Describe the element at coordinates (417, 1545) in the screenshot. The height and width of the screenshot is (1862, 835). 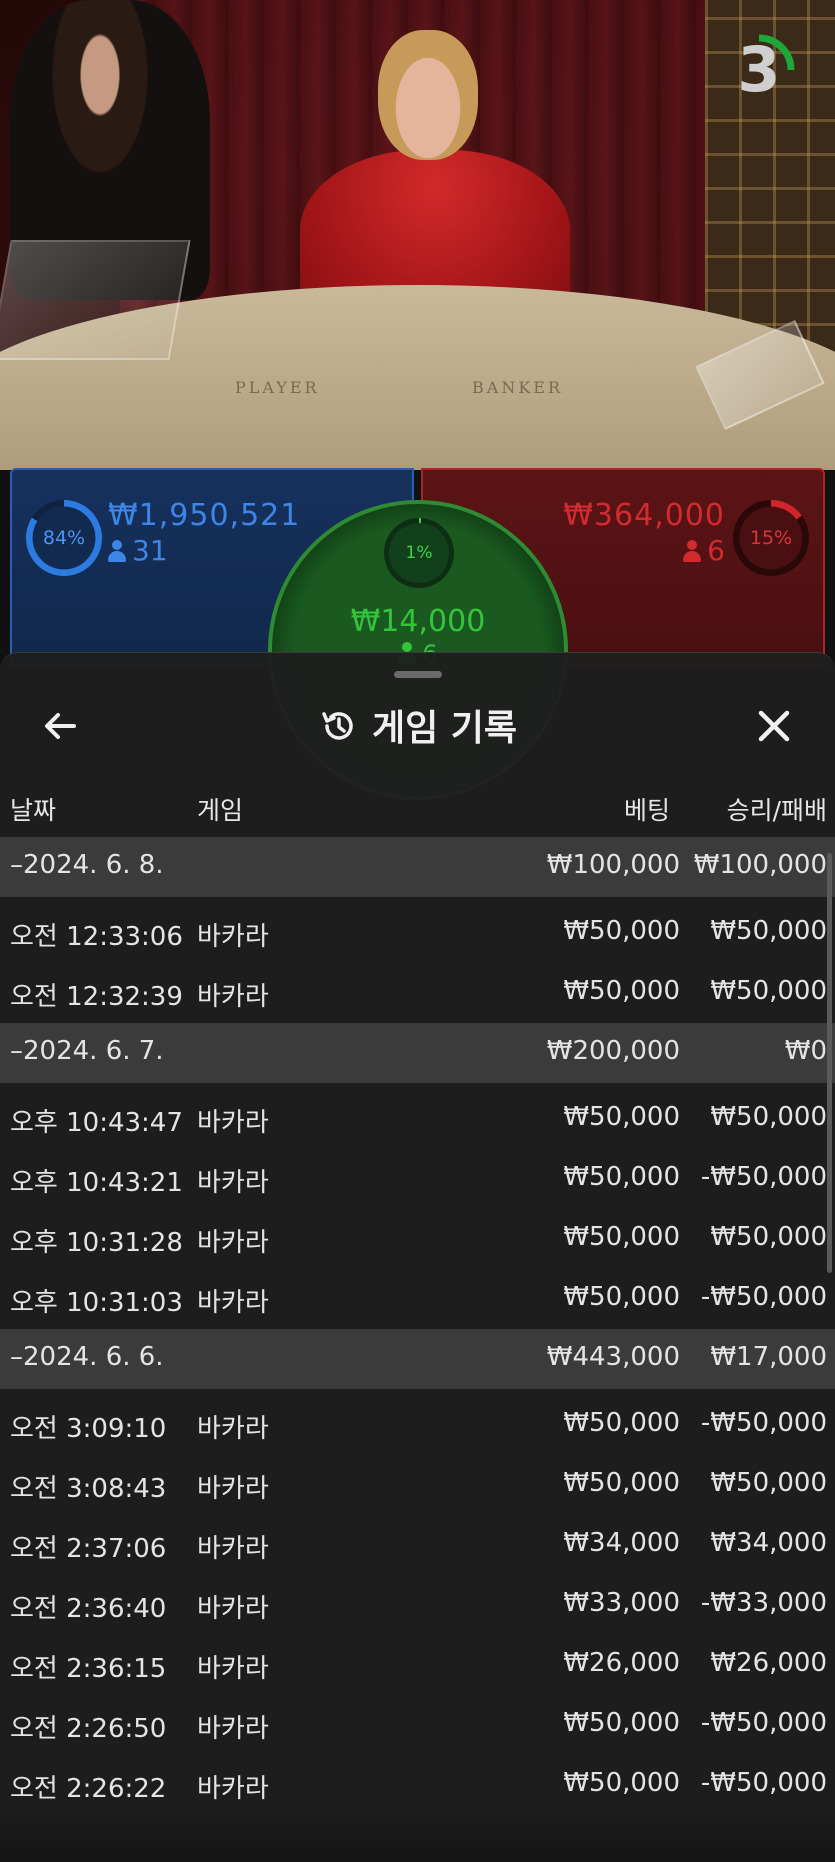
I see `history-row: 오전 2:37:06 바카라 ₩34,000 ₩34,000` at that location.